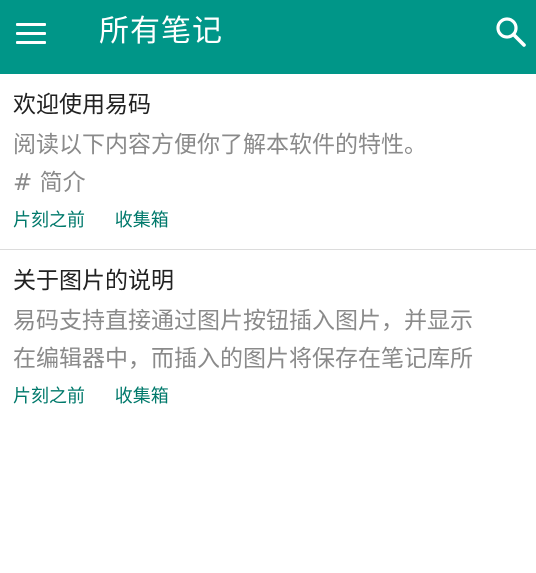  Describe the element at coordinates (243, 321) in the screenshot. I see `note-excerpt-line: 易码支持直接通过图片按钮插入图片，并显示` at that location.